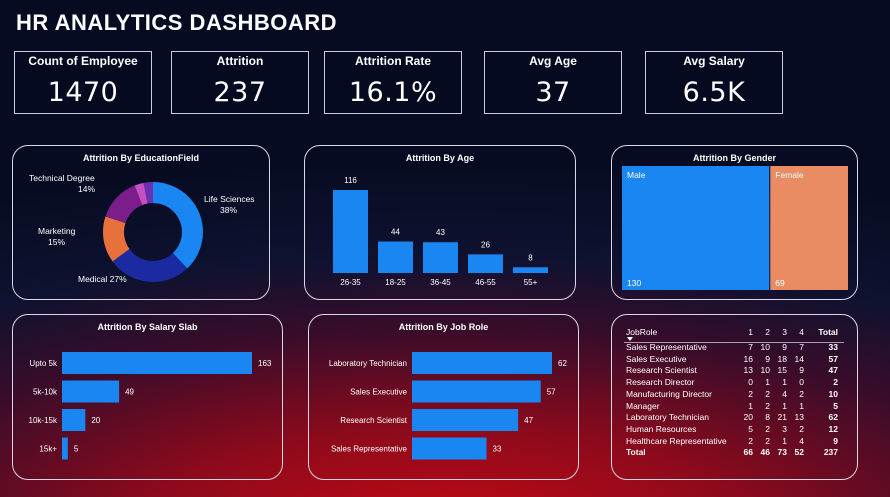 The height and width of the screenshot is (497, 890). What do you see at coordinates (744, 333) in the screenshot?
I see `column-header: 1` at bounding box center [744, 333].